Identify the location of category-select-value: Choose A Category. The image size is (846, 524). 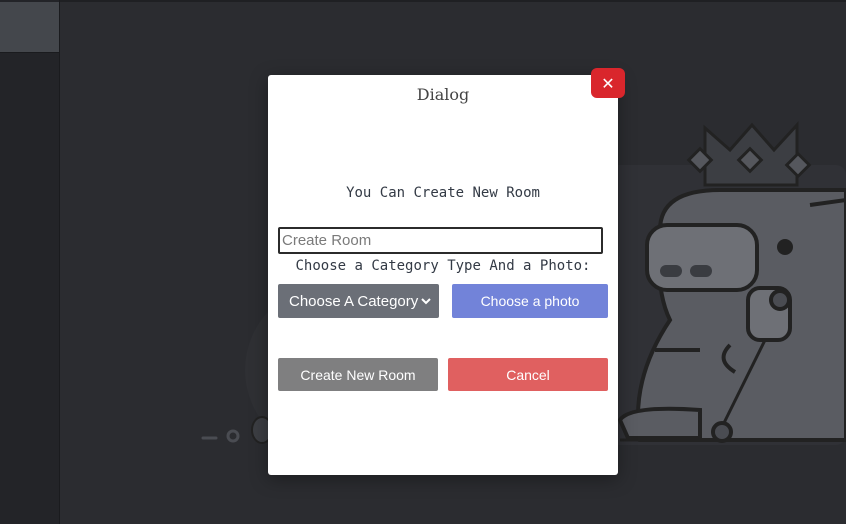
(354, 301).